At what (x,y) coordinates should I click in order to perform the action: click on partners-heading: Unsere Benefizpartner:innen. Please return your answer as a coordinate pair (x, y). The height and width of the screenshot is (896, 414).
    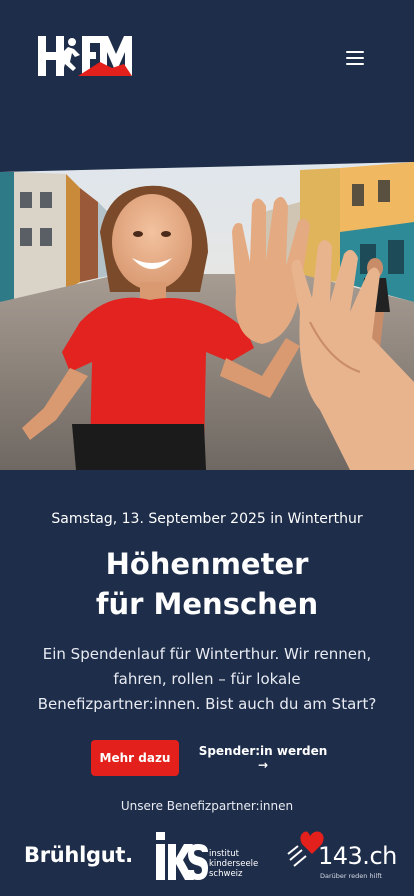
    Looking at the image, I should click on (207, 806).